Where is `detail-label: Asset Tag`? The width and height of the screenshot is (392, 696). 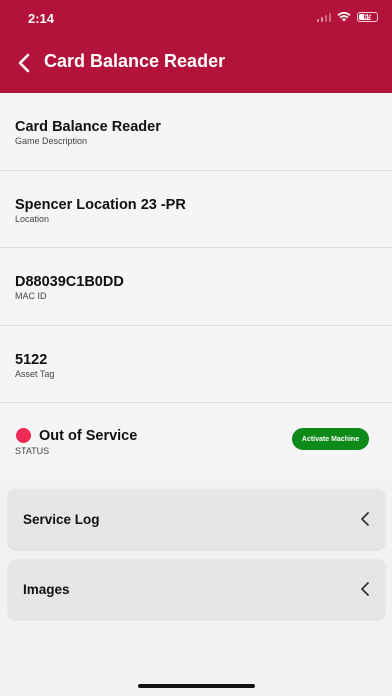 detail-label: Asset Tag is located at coordinates (35, 373).